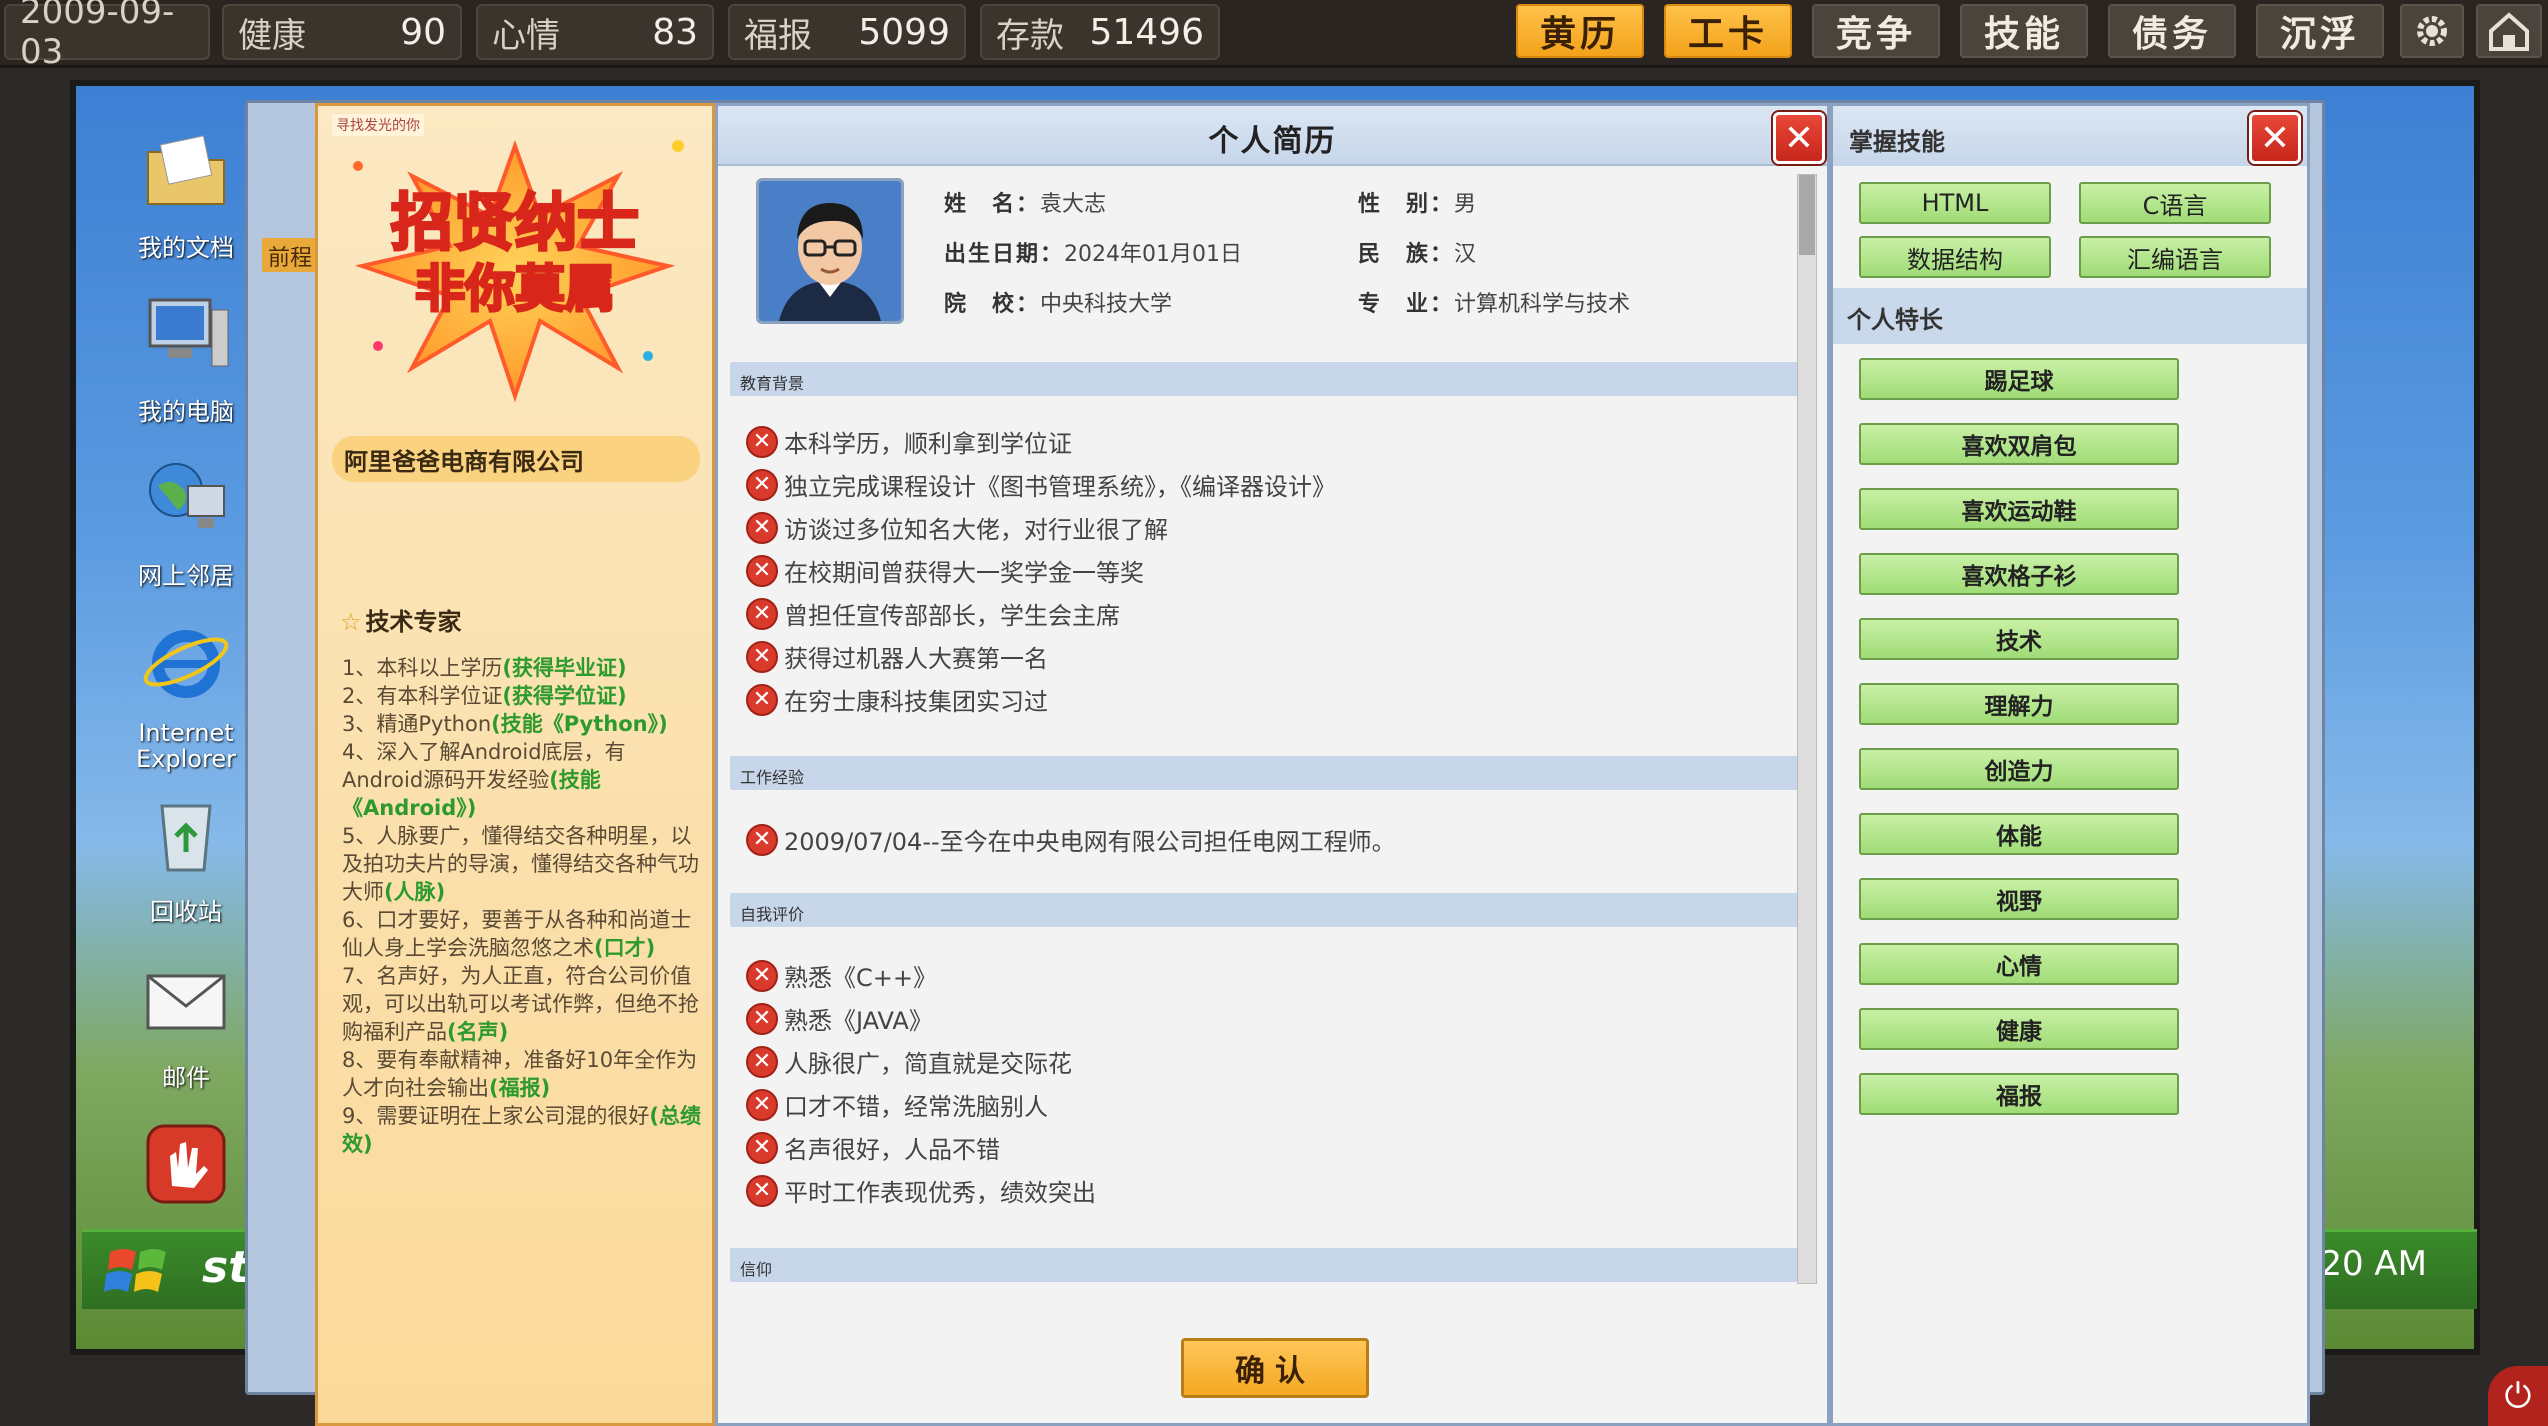 This screenshot has height=1426, width=2548. Describe the element at coordinates (496, 1116) in the screenshot. I see `requirement-text: 9、需要证明在上家公司混的很好` at that location.